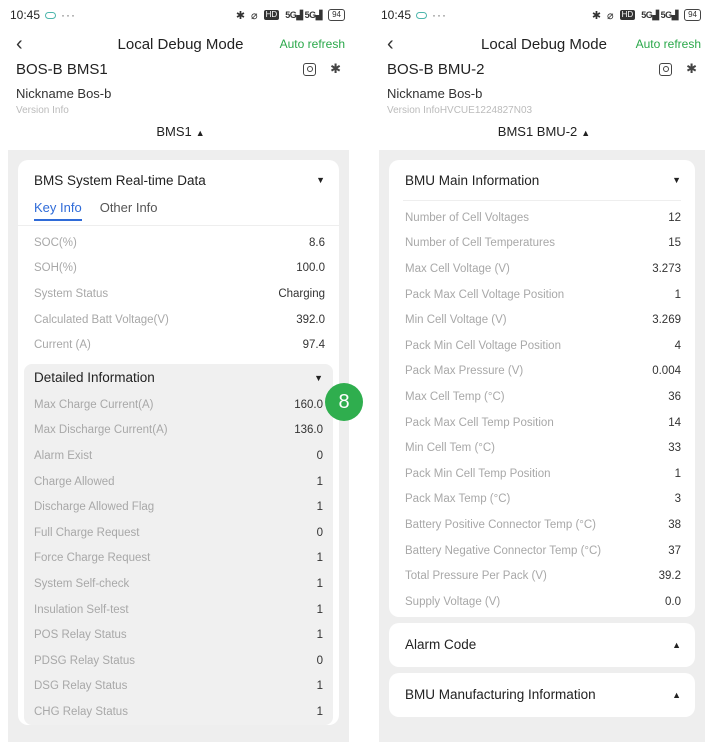  Describe the element at coordinates (435, 93) in the screenshot. I see `nickname: Nickname Bos-b` at that location.